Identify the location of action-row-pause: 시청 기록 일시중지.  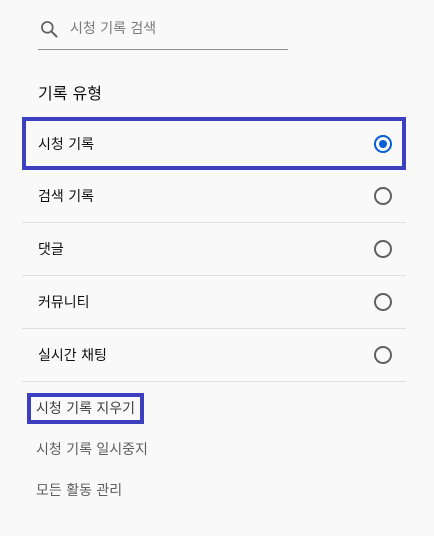
(177, 454).